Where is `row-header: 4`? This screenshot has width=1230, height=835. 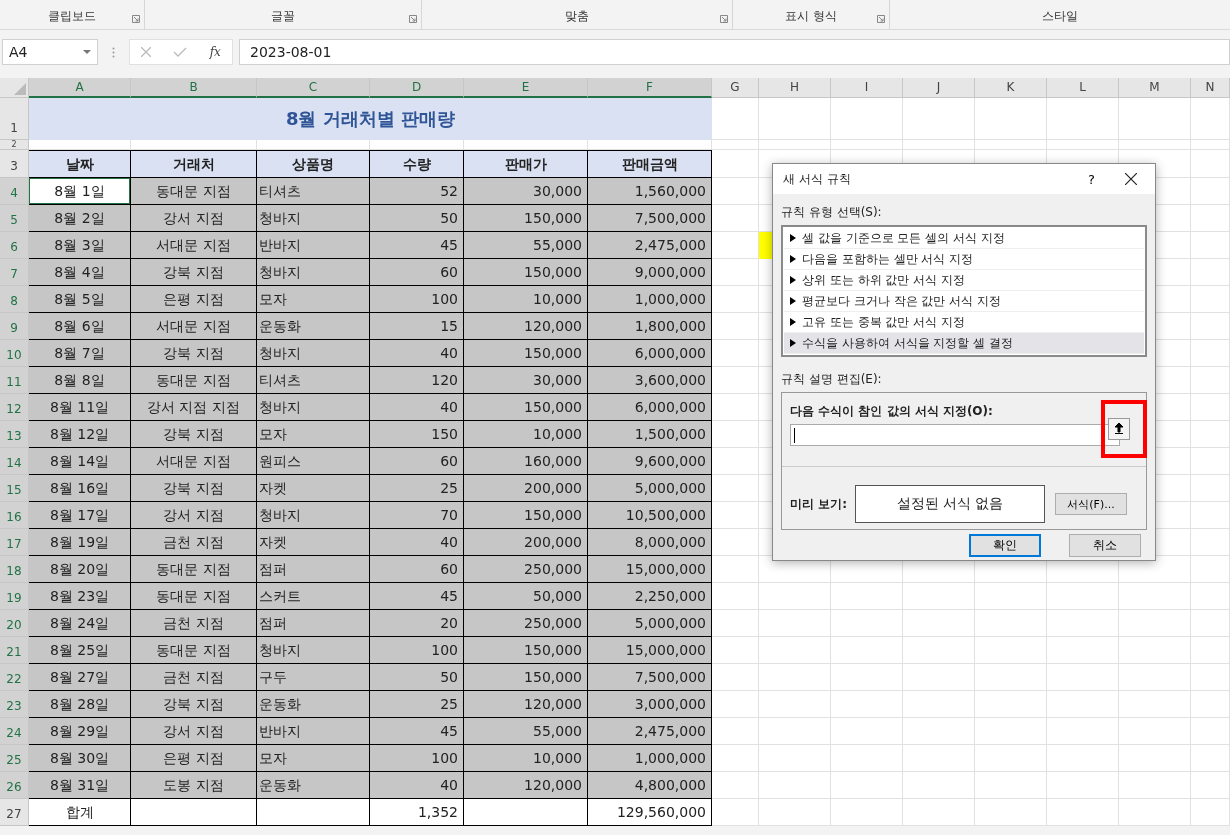 row-header: 4 is located at coordinates (14, 191).